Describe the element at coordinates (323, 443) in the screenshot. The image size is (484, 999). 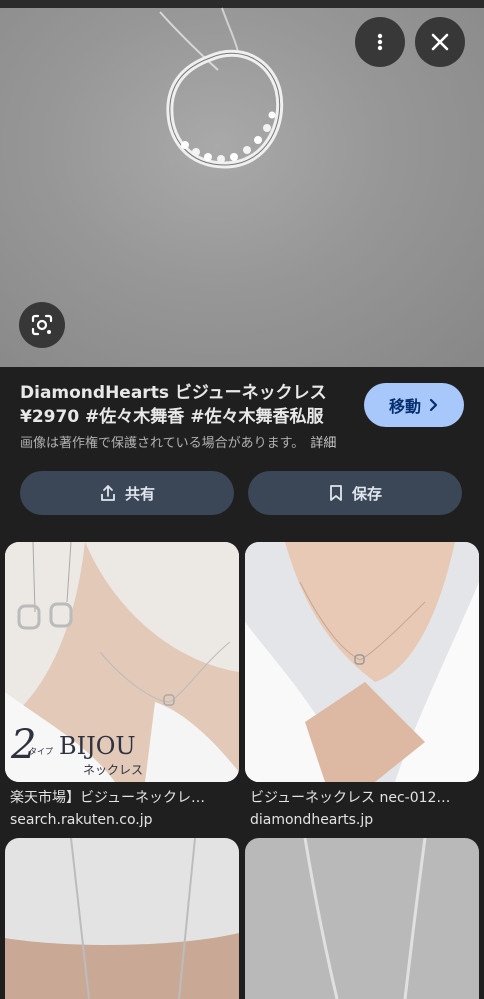
I see `detail-link: 詳細` at that location.